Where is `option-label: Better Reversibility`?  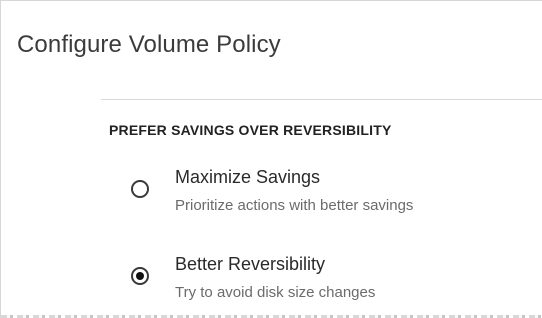
option-label: Better Reversibility is located at coordinates (250, 264).